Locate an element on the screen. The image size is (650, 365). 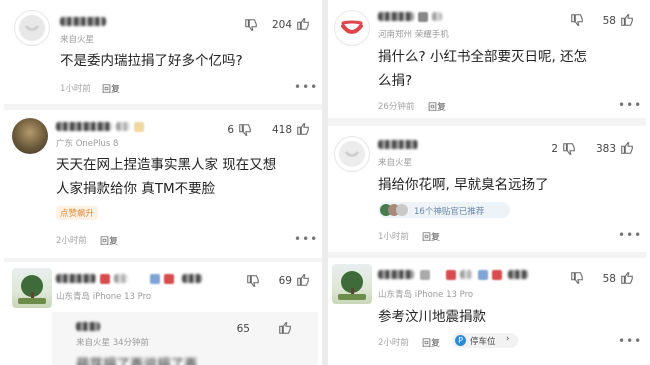
comment-text-line1: 天天在网上捏造事实黑人家 现在又想 is located at coordinates (166, 165).